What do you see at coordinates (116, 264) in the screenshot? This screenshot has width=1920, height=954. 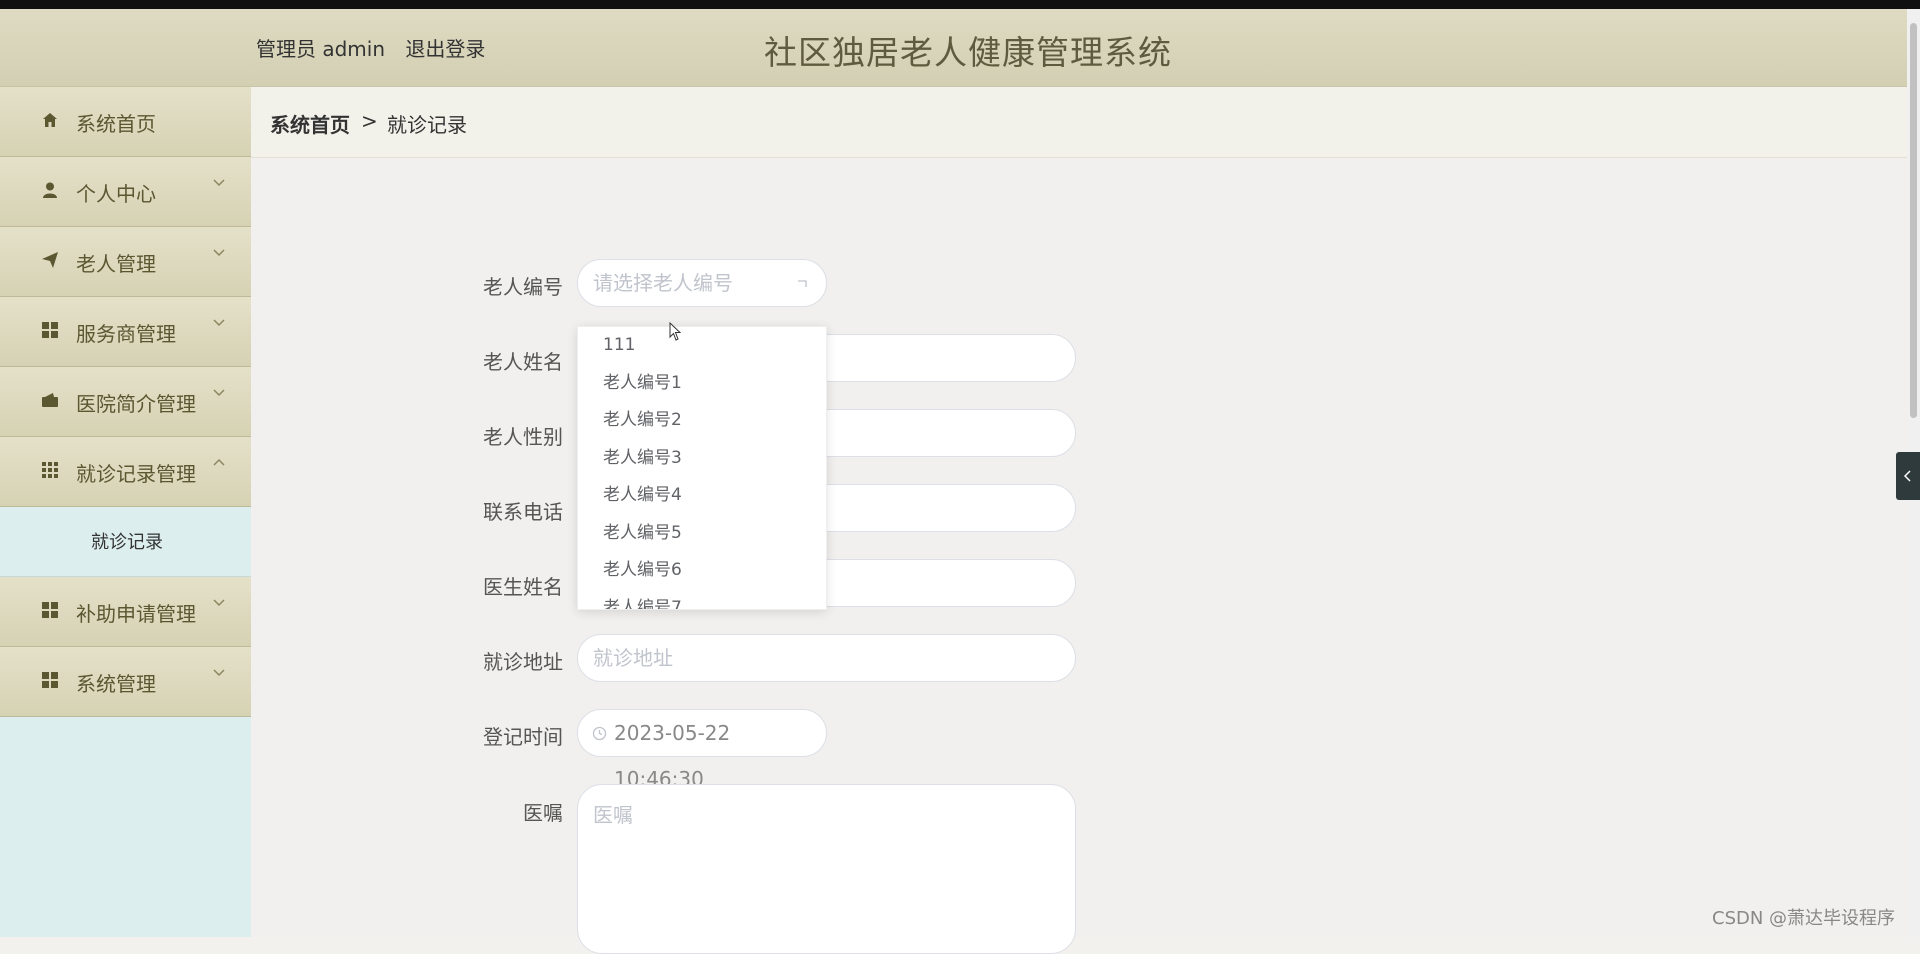 I see `sidebar-item-label: 老人管理` at bounding box center [116, 264].